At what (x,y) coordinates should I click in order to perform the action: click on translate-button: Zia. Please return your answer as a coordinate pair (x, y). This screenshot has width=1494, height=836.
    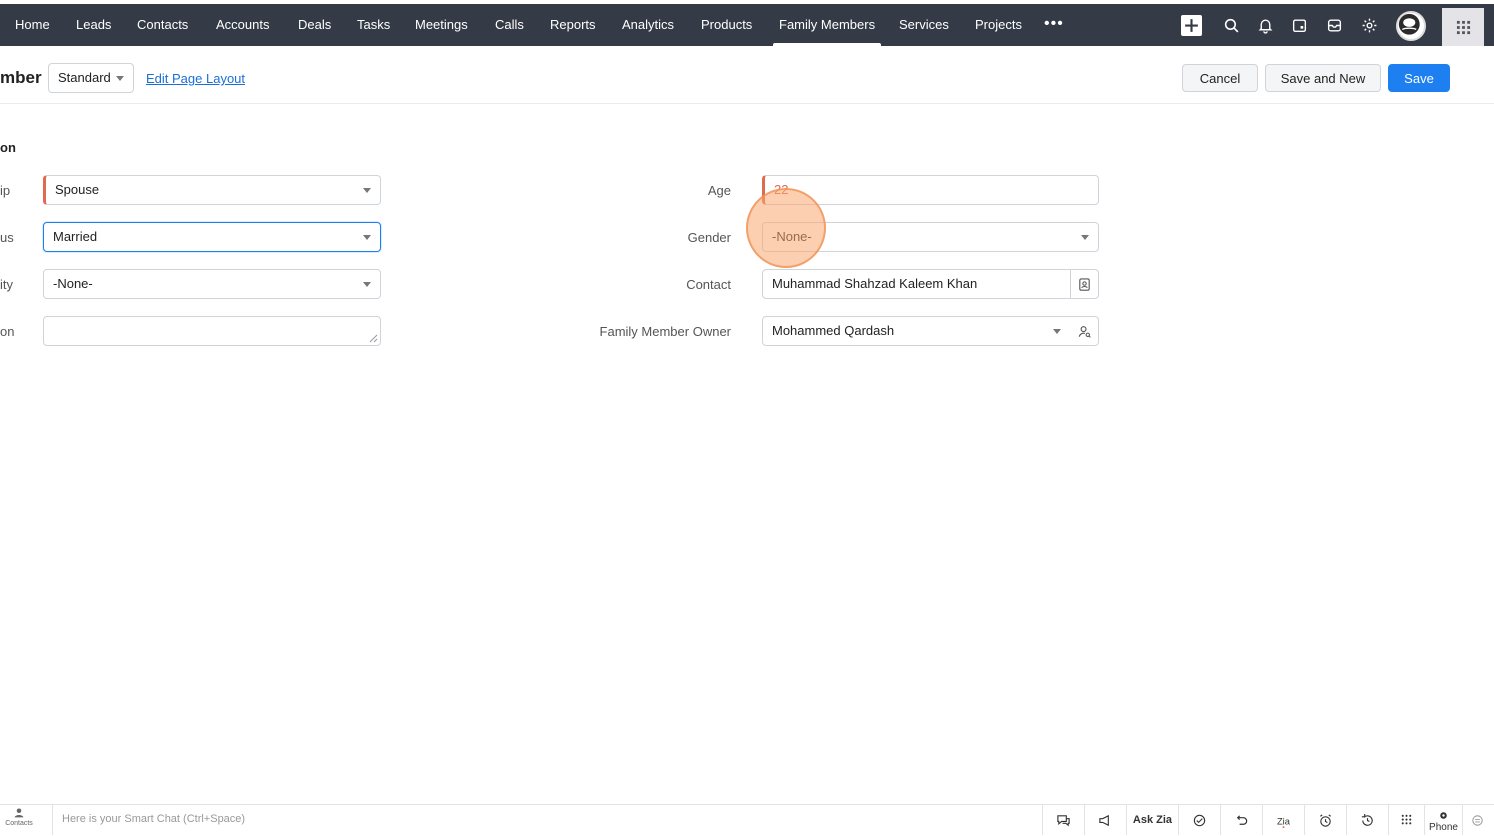
    Looking at the image, I should click on (1283, 820).